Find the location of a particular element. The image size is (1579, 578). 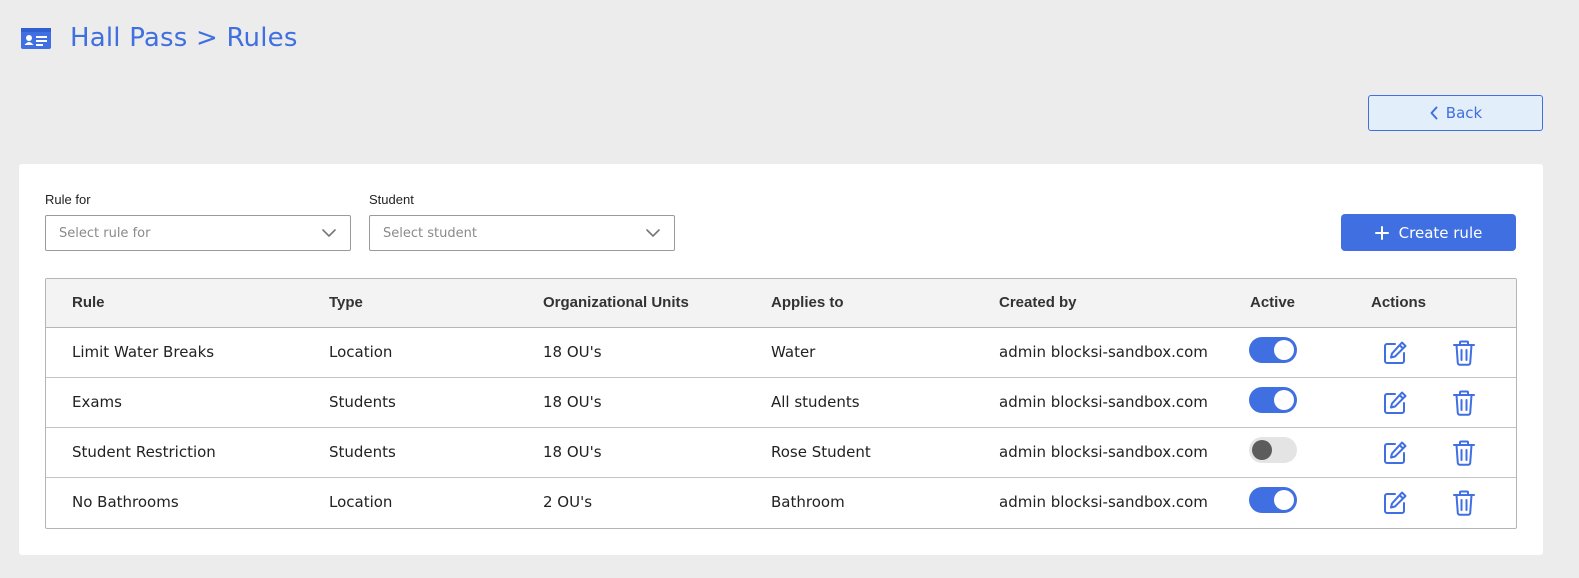

column-header-actions: Actions is located at coordinates (1399, 302).